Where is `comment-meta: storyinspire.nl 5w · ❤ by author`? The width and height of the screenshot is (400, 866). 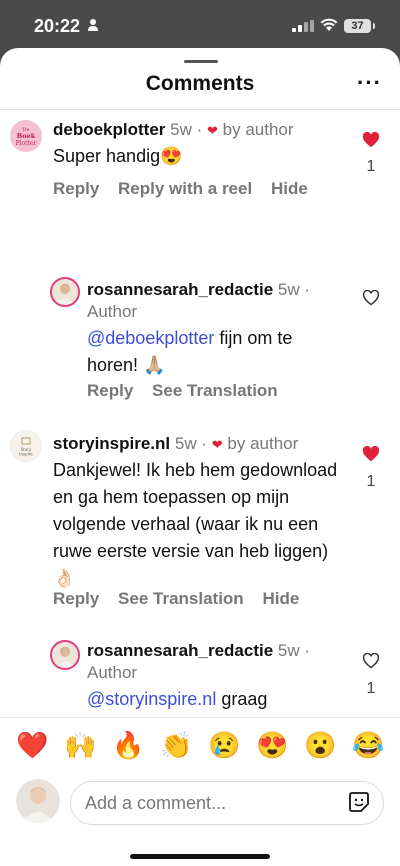
comment-meta: storyinspire.nl 5w · ❤ by author is located at coordinates (176, 443).